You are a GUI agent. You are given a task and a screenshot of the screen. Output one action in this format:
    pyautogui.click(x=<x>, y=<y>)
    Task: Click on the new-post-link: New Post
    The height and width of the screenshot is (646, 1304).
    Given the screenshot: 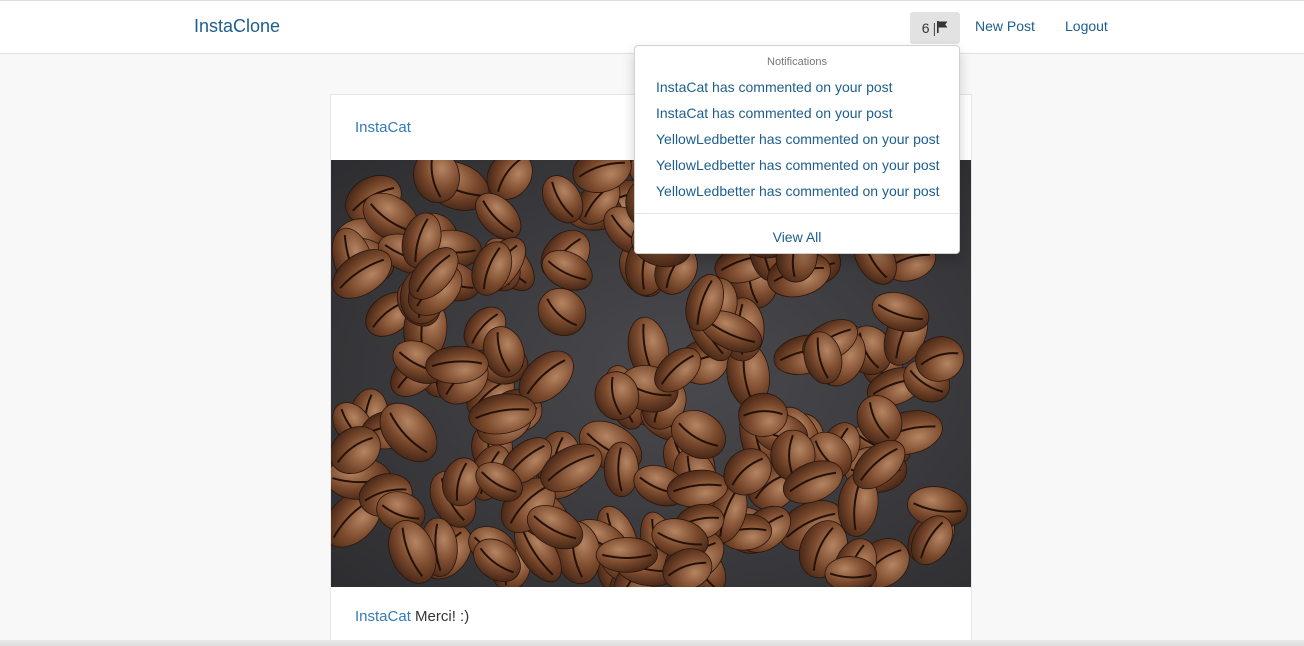 What is the action you would take?
    pyautogui.click(x=1005, y=26)
    